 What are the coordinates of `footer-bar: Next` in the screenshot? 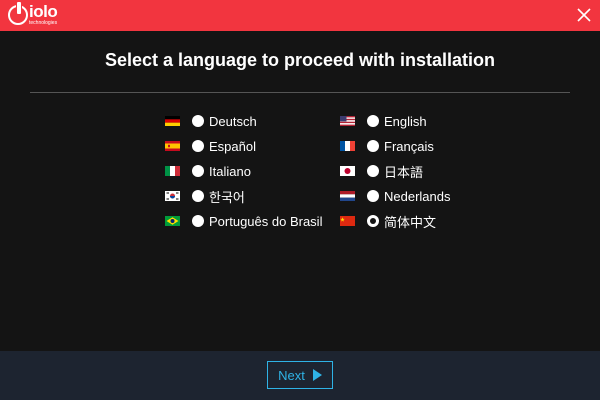 It's located at (300, 375).